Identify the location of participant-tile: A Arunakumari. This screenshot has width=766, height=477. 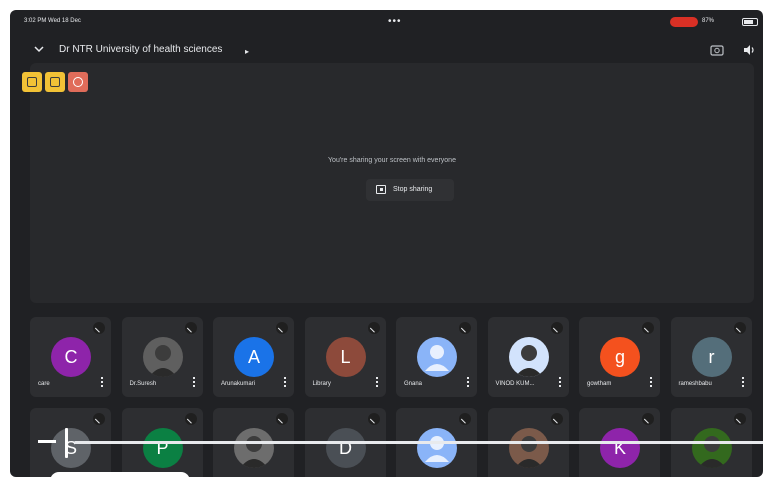
(253, 357).